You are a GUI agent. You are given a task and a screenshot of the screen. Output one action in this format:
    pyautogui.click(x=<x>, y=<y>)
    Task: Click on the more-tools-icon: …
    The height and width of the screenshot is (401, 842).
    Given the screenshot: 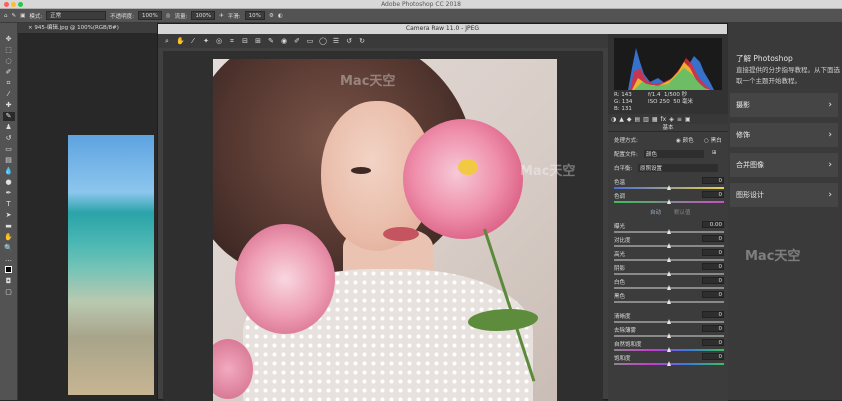 What is the action you would take?
    pyautogui.click(x=9, y=259)
    